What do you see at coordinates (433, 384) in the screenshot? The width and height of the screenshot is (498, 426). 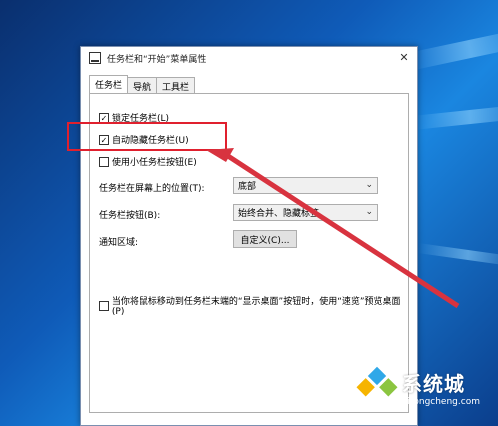 I see `watermark-brand: 系统城` at bounding box center [433, 384].